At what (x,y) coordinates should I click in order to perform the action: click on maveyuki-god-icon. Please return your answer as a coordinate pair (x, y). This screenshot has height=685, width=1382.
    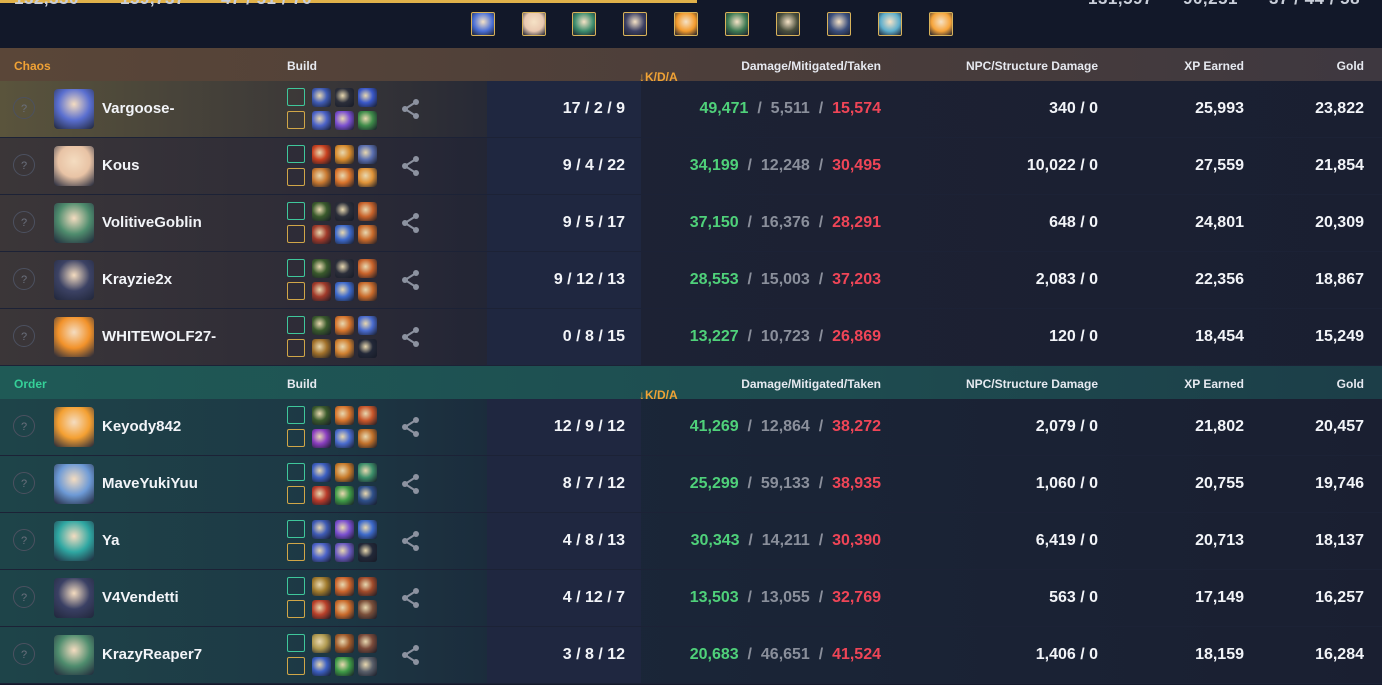
    Looking at the image, I should click on (788, 24).